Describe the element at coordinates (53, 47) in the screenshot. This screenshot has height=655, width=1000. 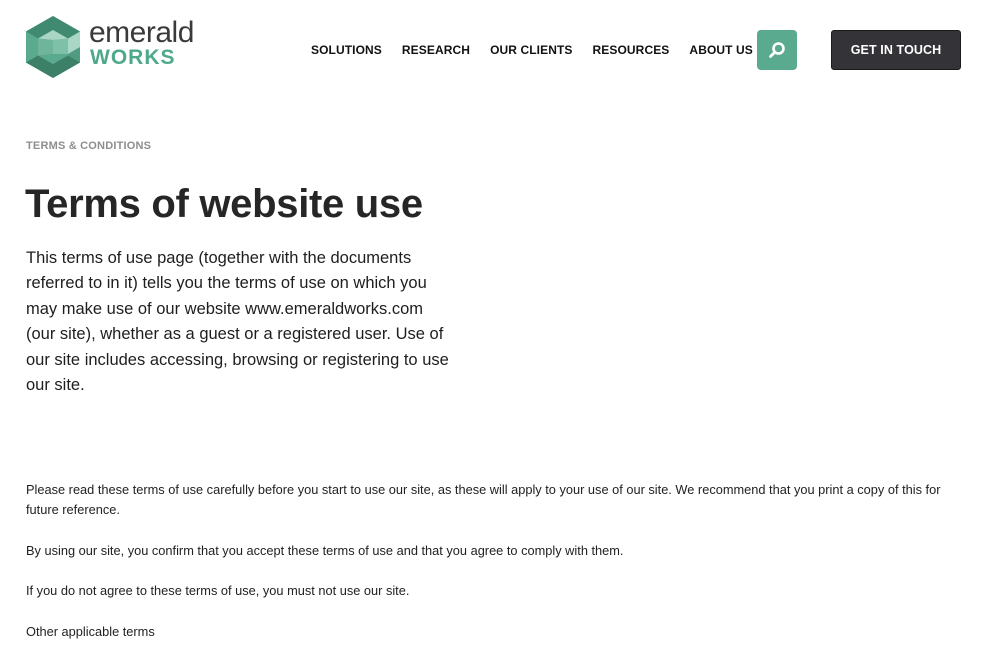
I see `emerald-works-logo-icon` at that location.